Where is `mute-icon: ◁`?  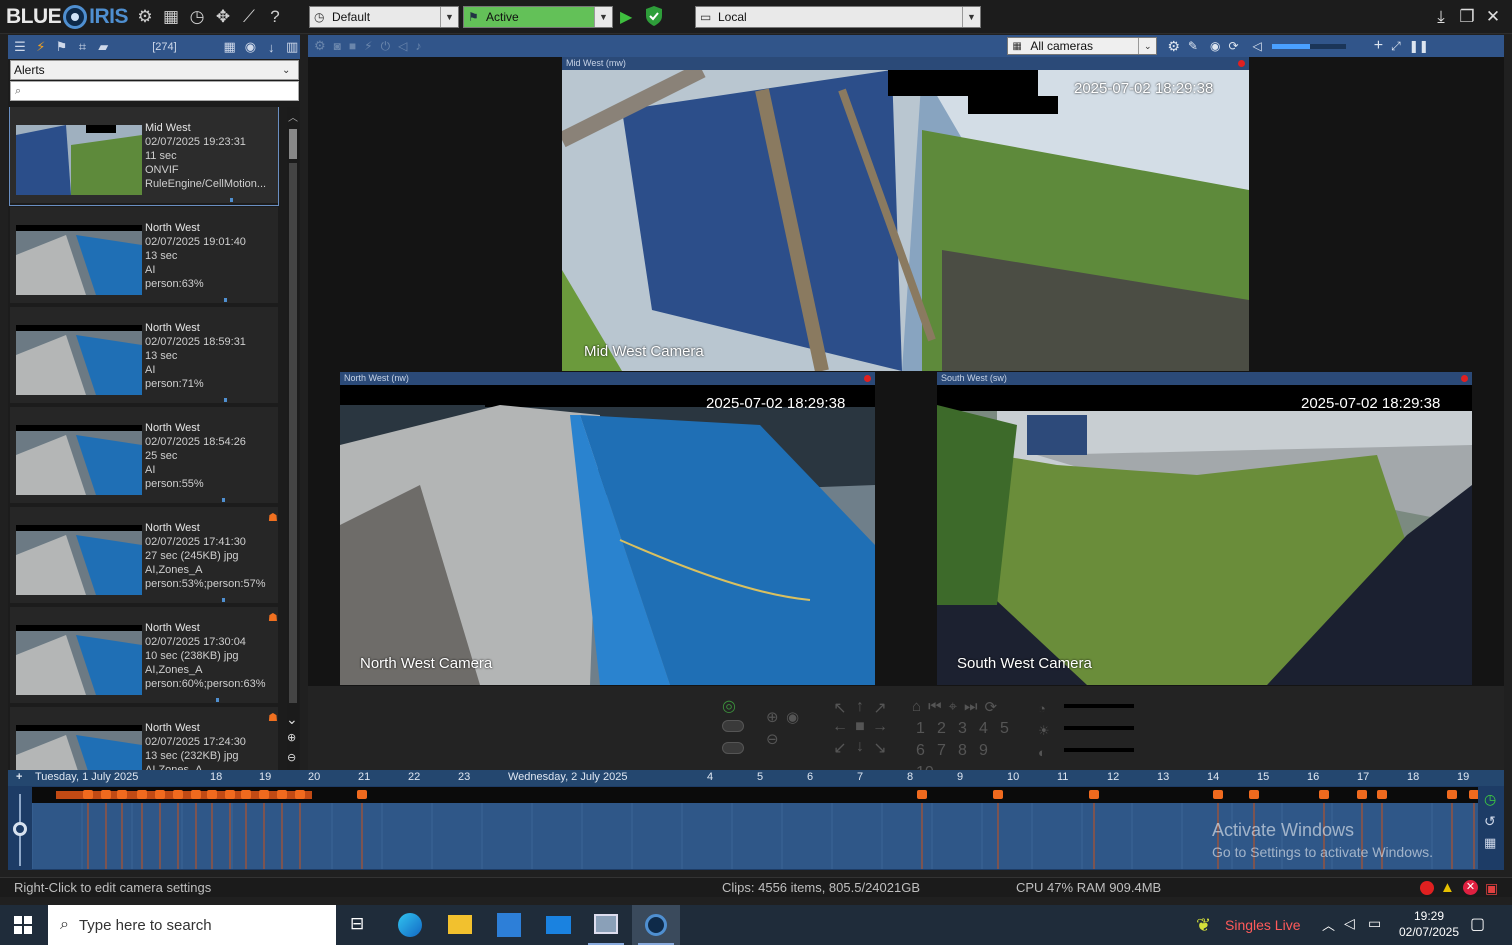 mute-icon: ◁ is located at coordinates (402, 46).